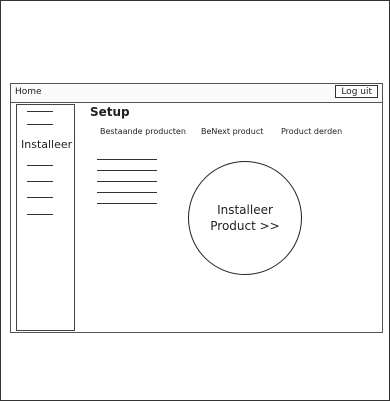  What do you see at coordinates (45, 217) in the screenshot?
I see `sidebar: Installeer` at bounding box center [45, 217].